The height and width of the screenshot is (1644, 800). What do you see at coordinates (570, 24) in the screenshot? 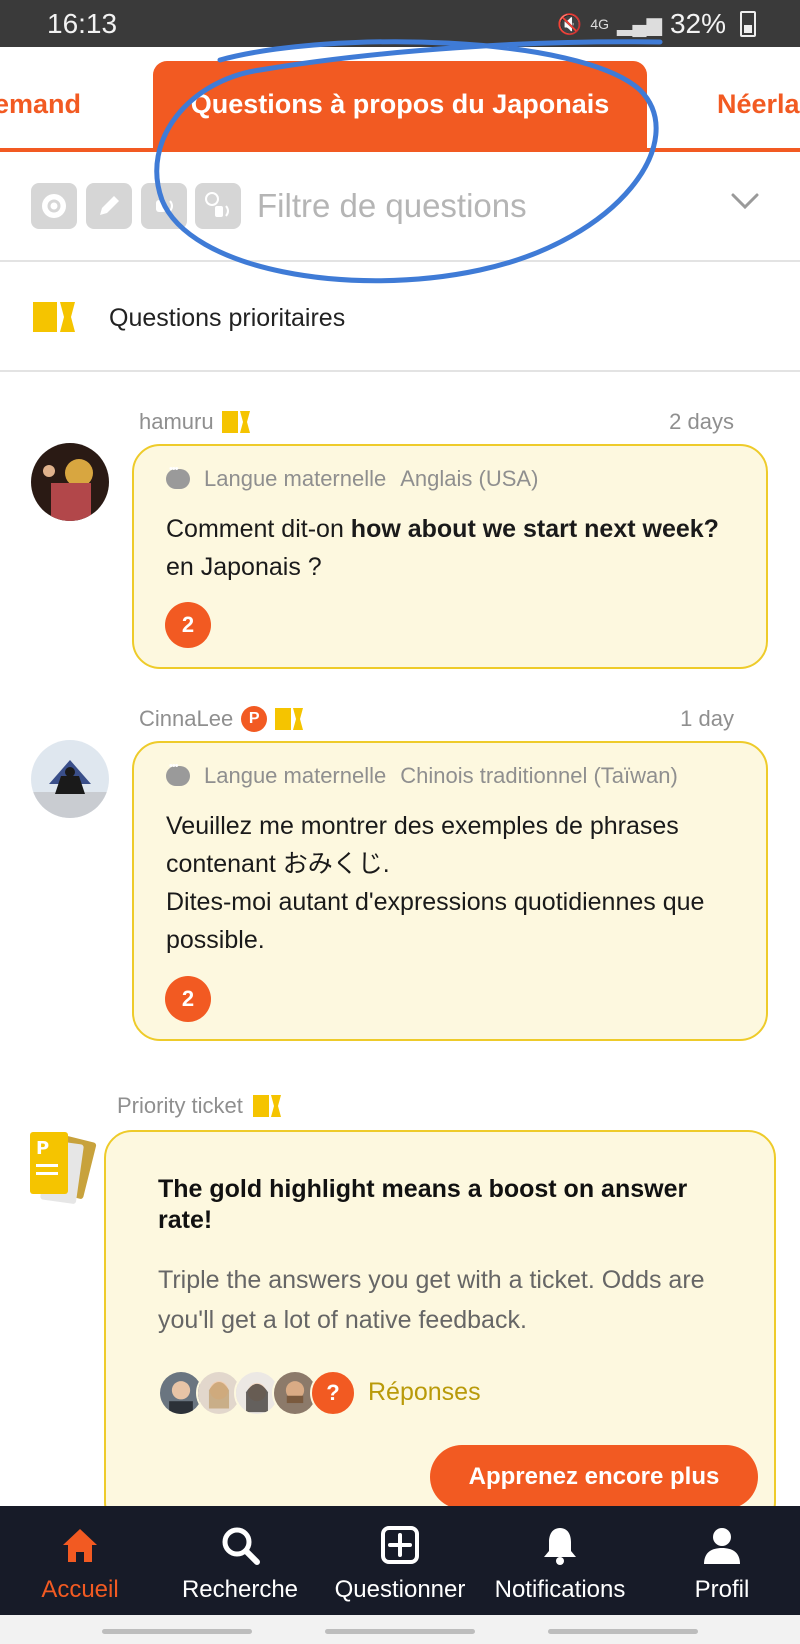
I see `mute-icon: 🔇` at bounding box center [570, 24].